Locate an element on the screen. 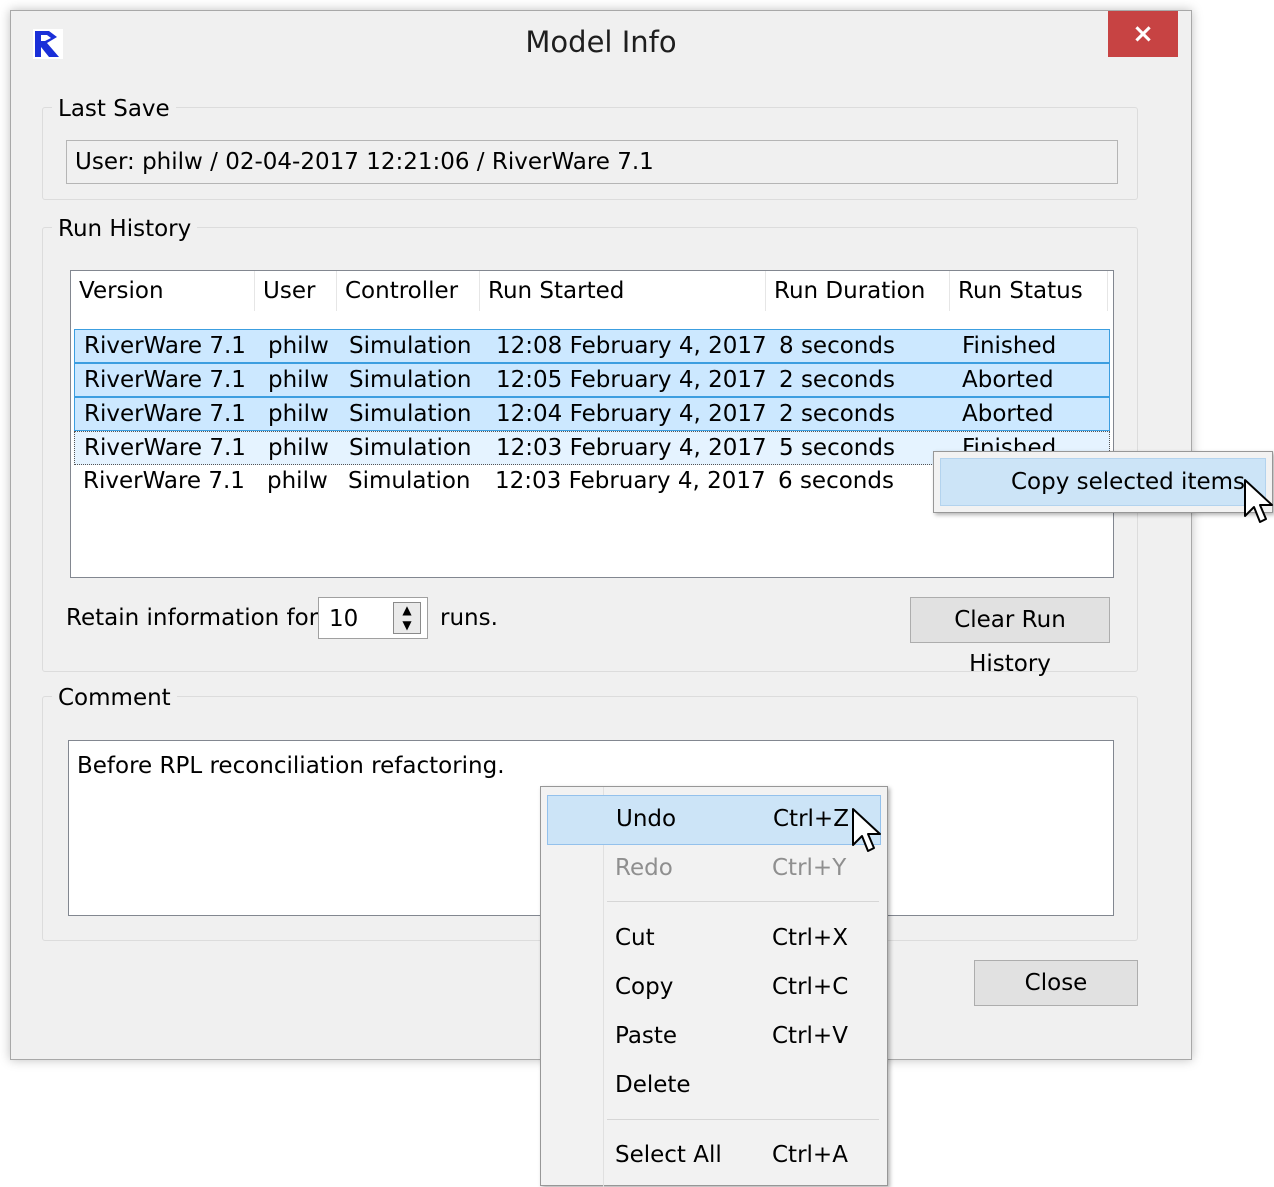  column-header-run-started: Run Started is located at coordinates (623, 291).